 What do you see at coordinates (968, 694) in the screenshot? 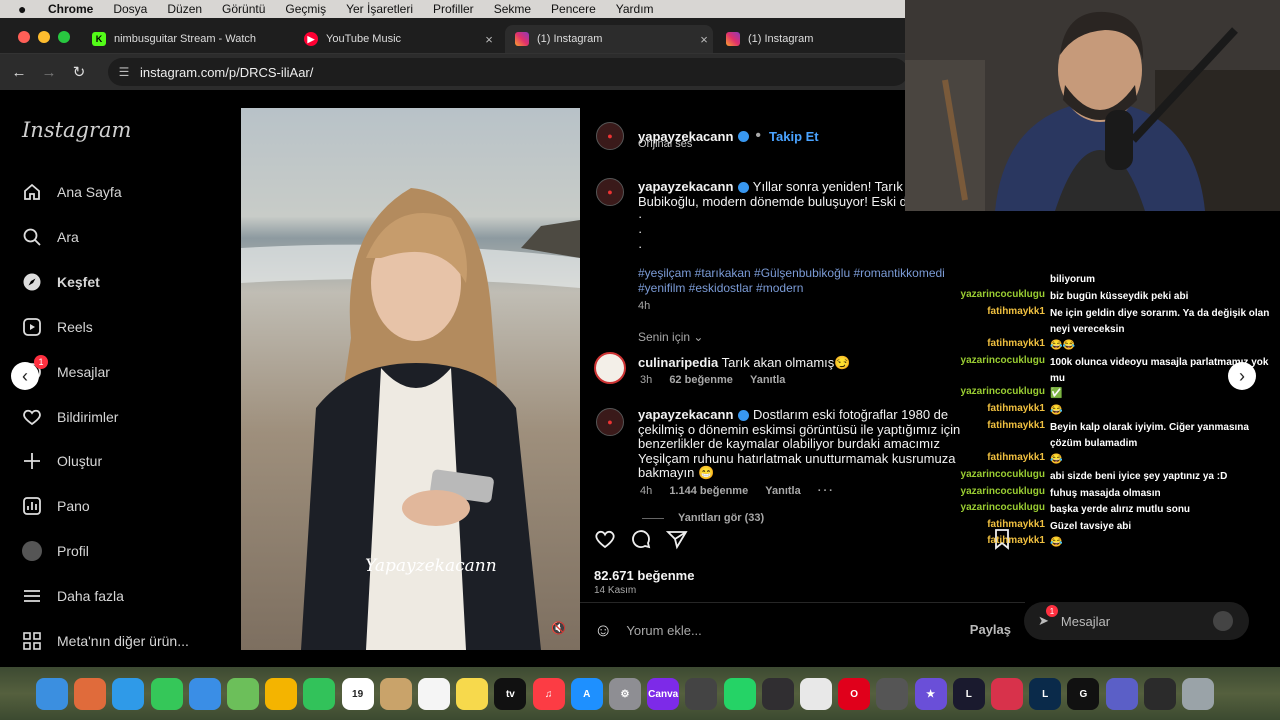
I see `league-icon: L` at bounding box center [968, 694].